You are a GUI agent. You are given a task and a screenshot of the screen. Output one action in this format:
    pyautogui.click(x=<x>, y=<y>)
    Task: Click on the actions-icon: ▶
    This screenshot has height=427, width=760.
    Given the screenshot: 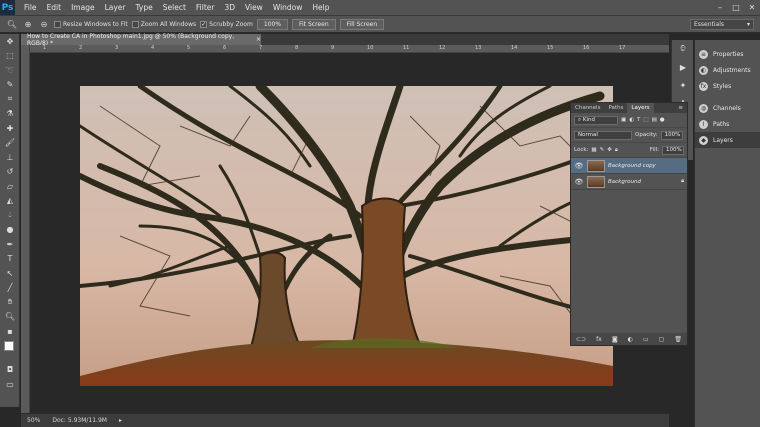 What is the action you would take?
    pyautogui.click(x=683, y=67)
    